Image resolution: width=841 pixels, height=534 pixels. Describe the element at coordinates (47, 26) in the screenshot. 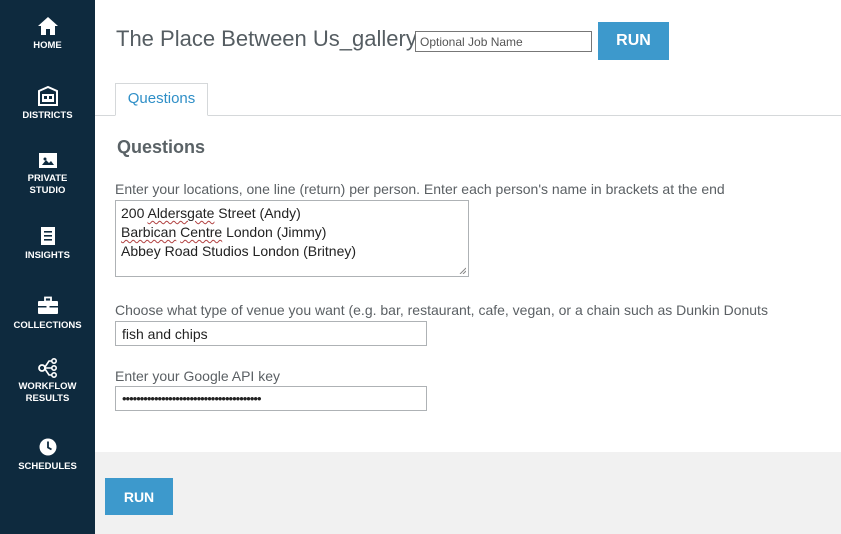

I see `home-icon` at that location.